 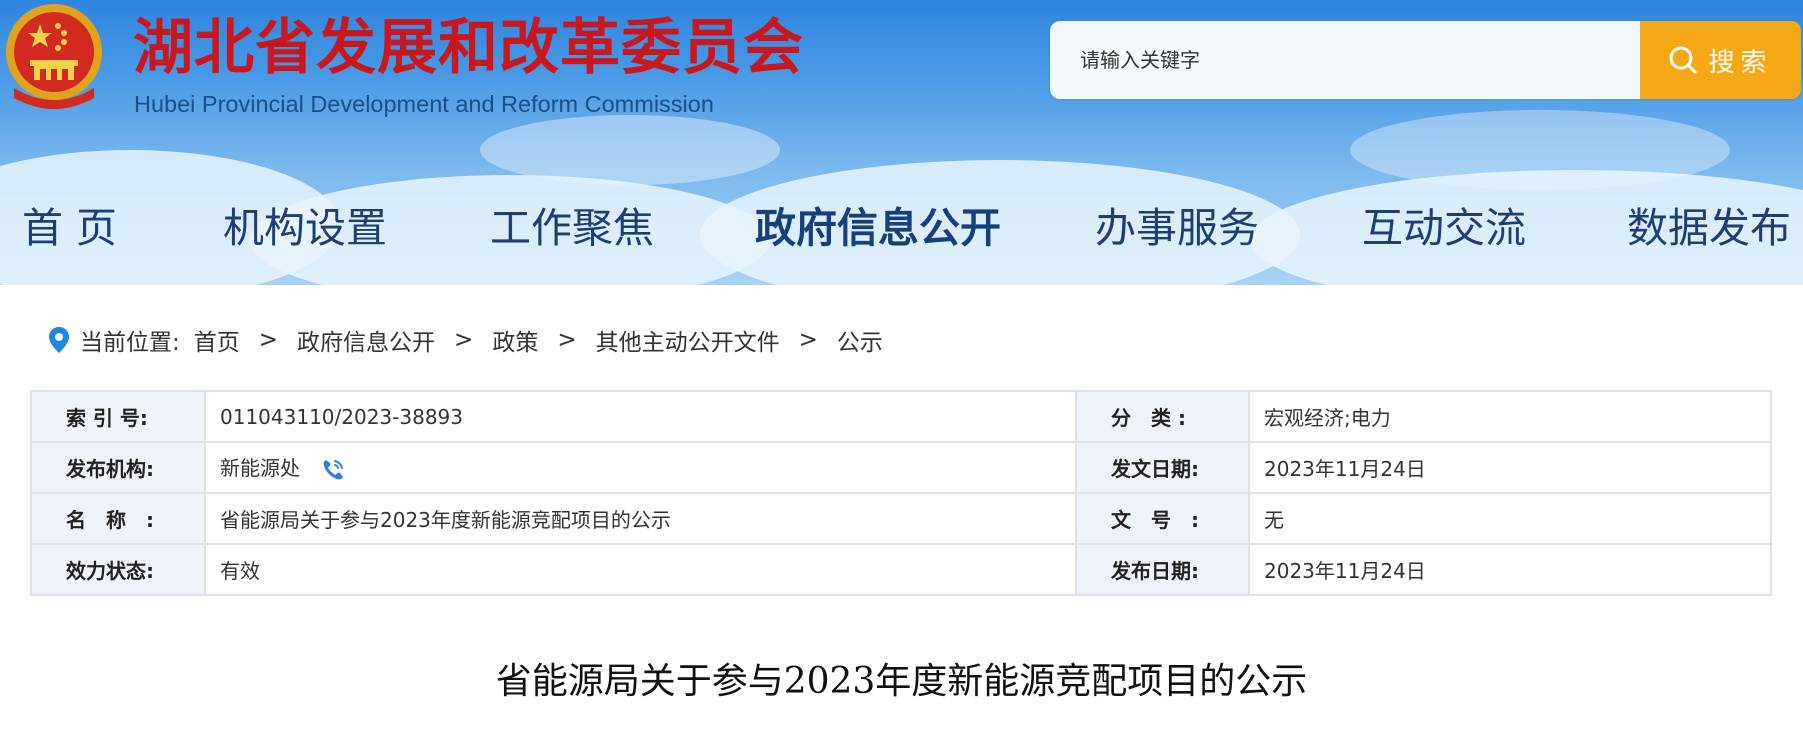 I want to click on nav-item-services: 办事服务, so click(x=1177, y=228).